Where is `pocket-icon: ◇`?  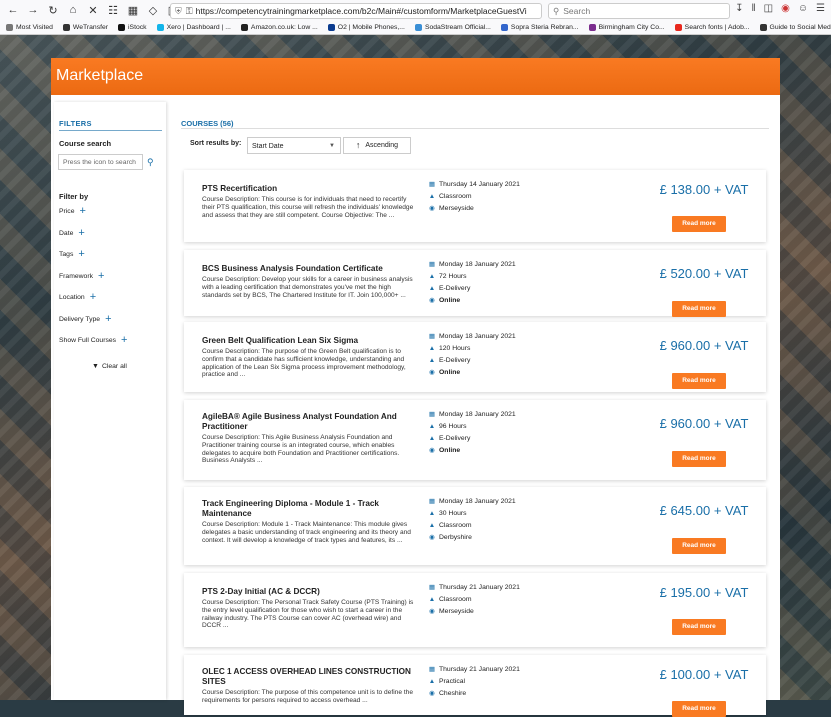 pocket-icon: ◇ is located at coordinates (153, 10).